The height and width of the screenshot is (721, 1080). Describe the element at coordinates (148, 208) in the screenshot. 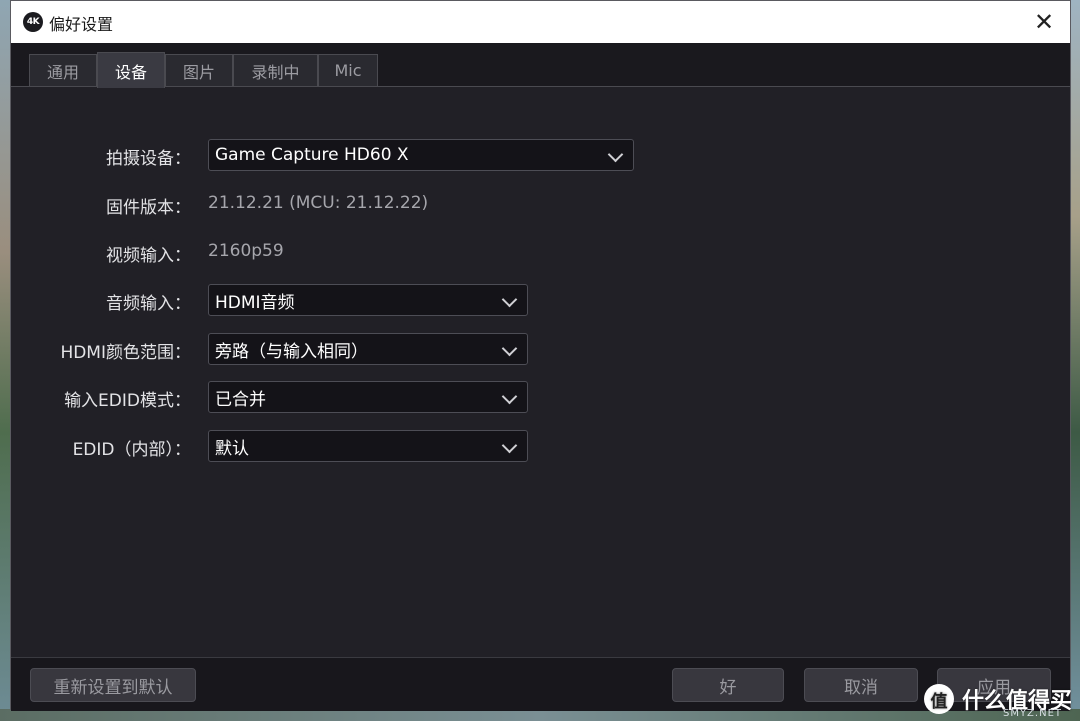

I see `firmware-label: 固件版本：` at that location.